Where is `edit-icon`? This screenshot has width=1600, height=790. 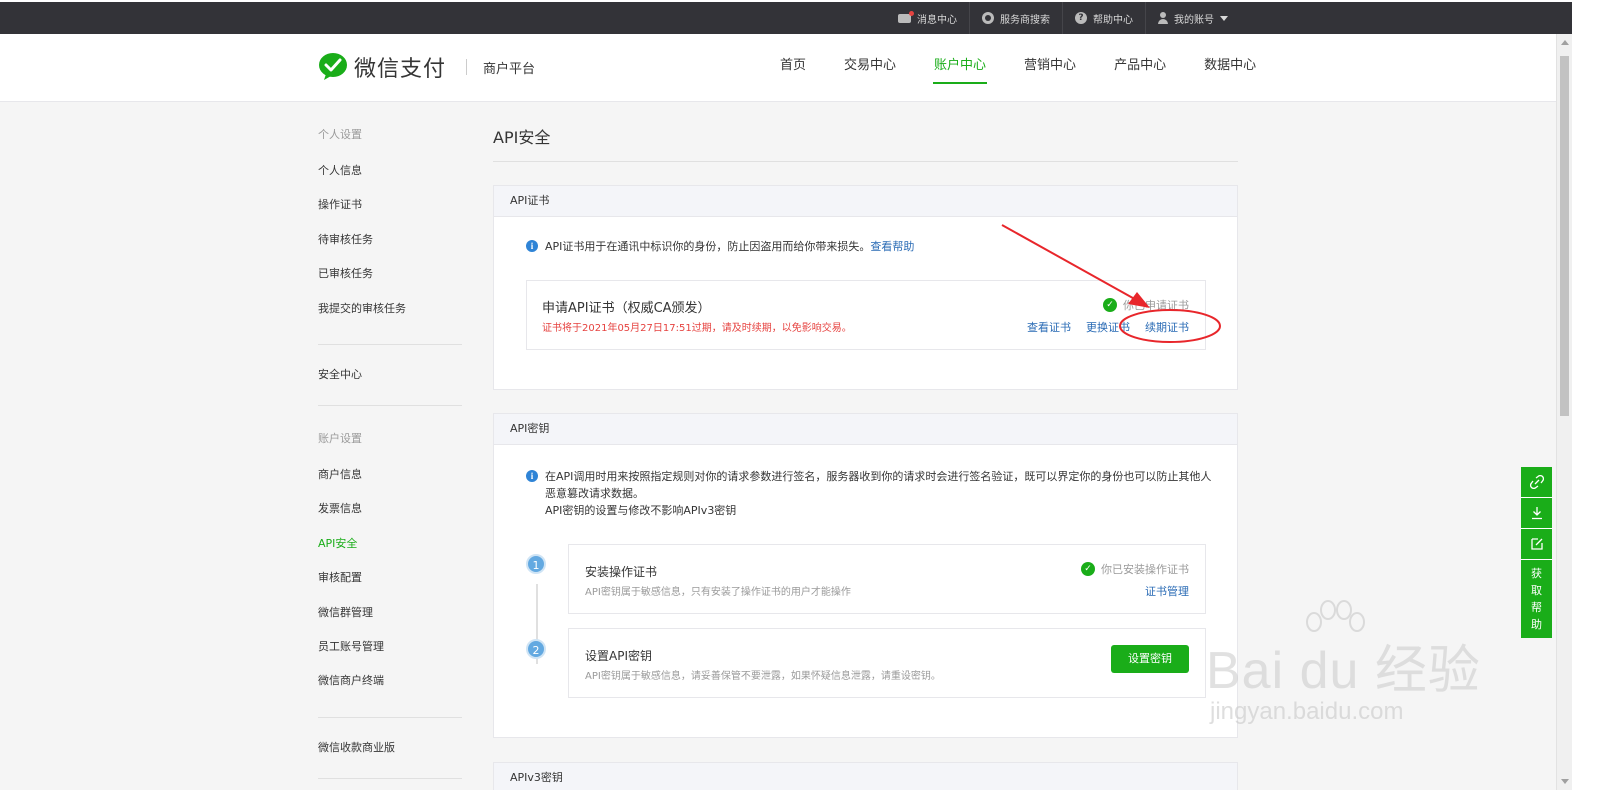
edit-icon is located at coordinates (1536, 544).